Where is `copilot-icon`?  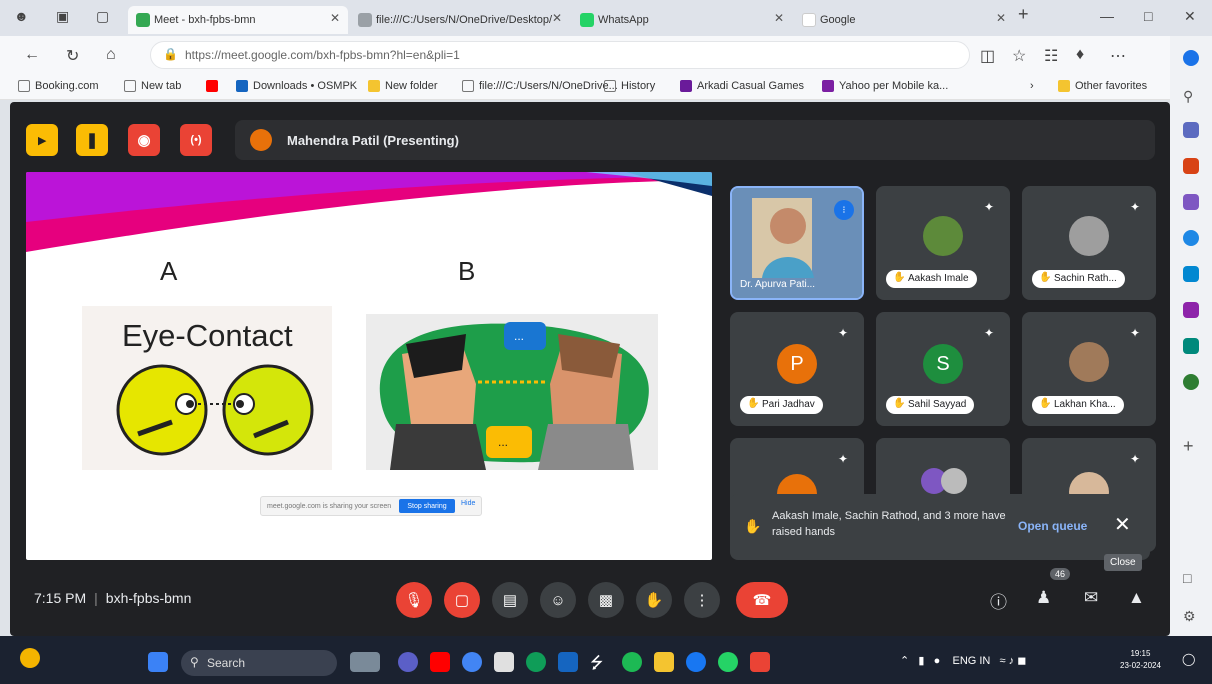
copilot-icon is located at coordinates (1191, 58).